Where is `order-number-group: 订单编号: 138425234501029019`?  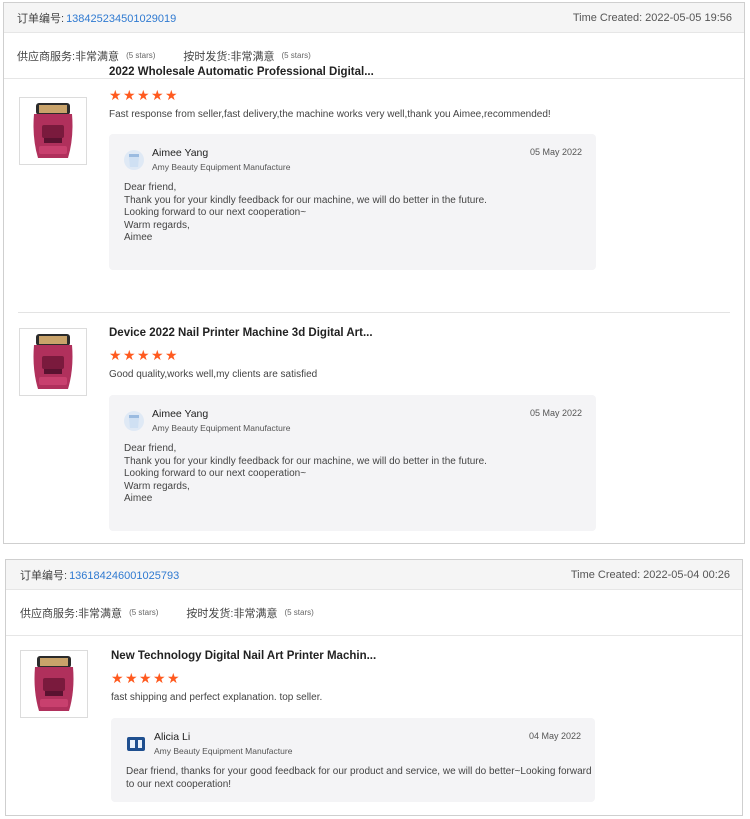
order-number-group: 订单编号: 138425234501029019 is located at coordinates (96, 18).